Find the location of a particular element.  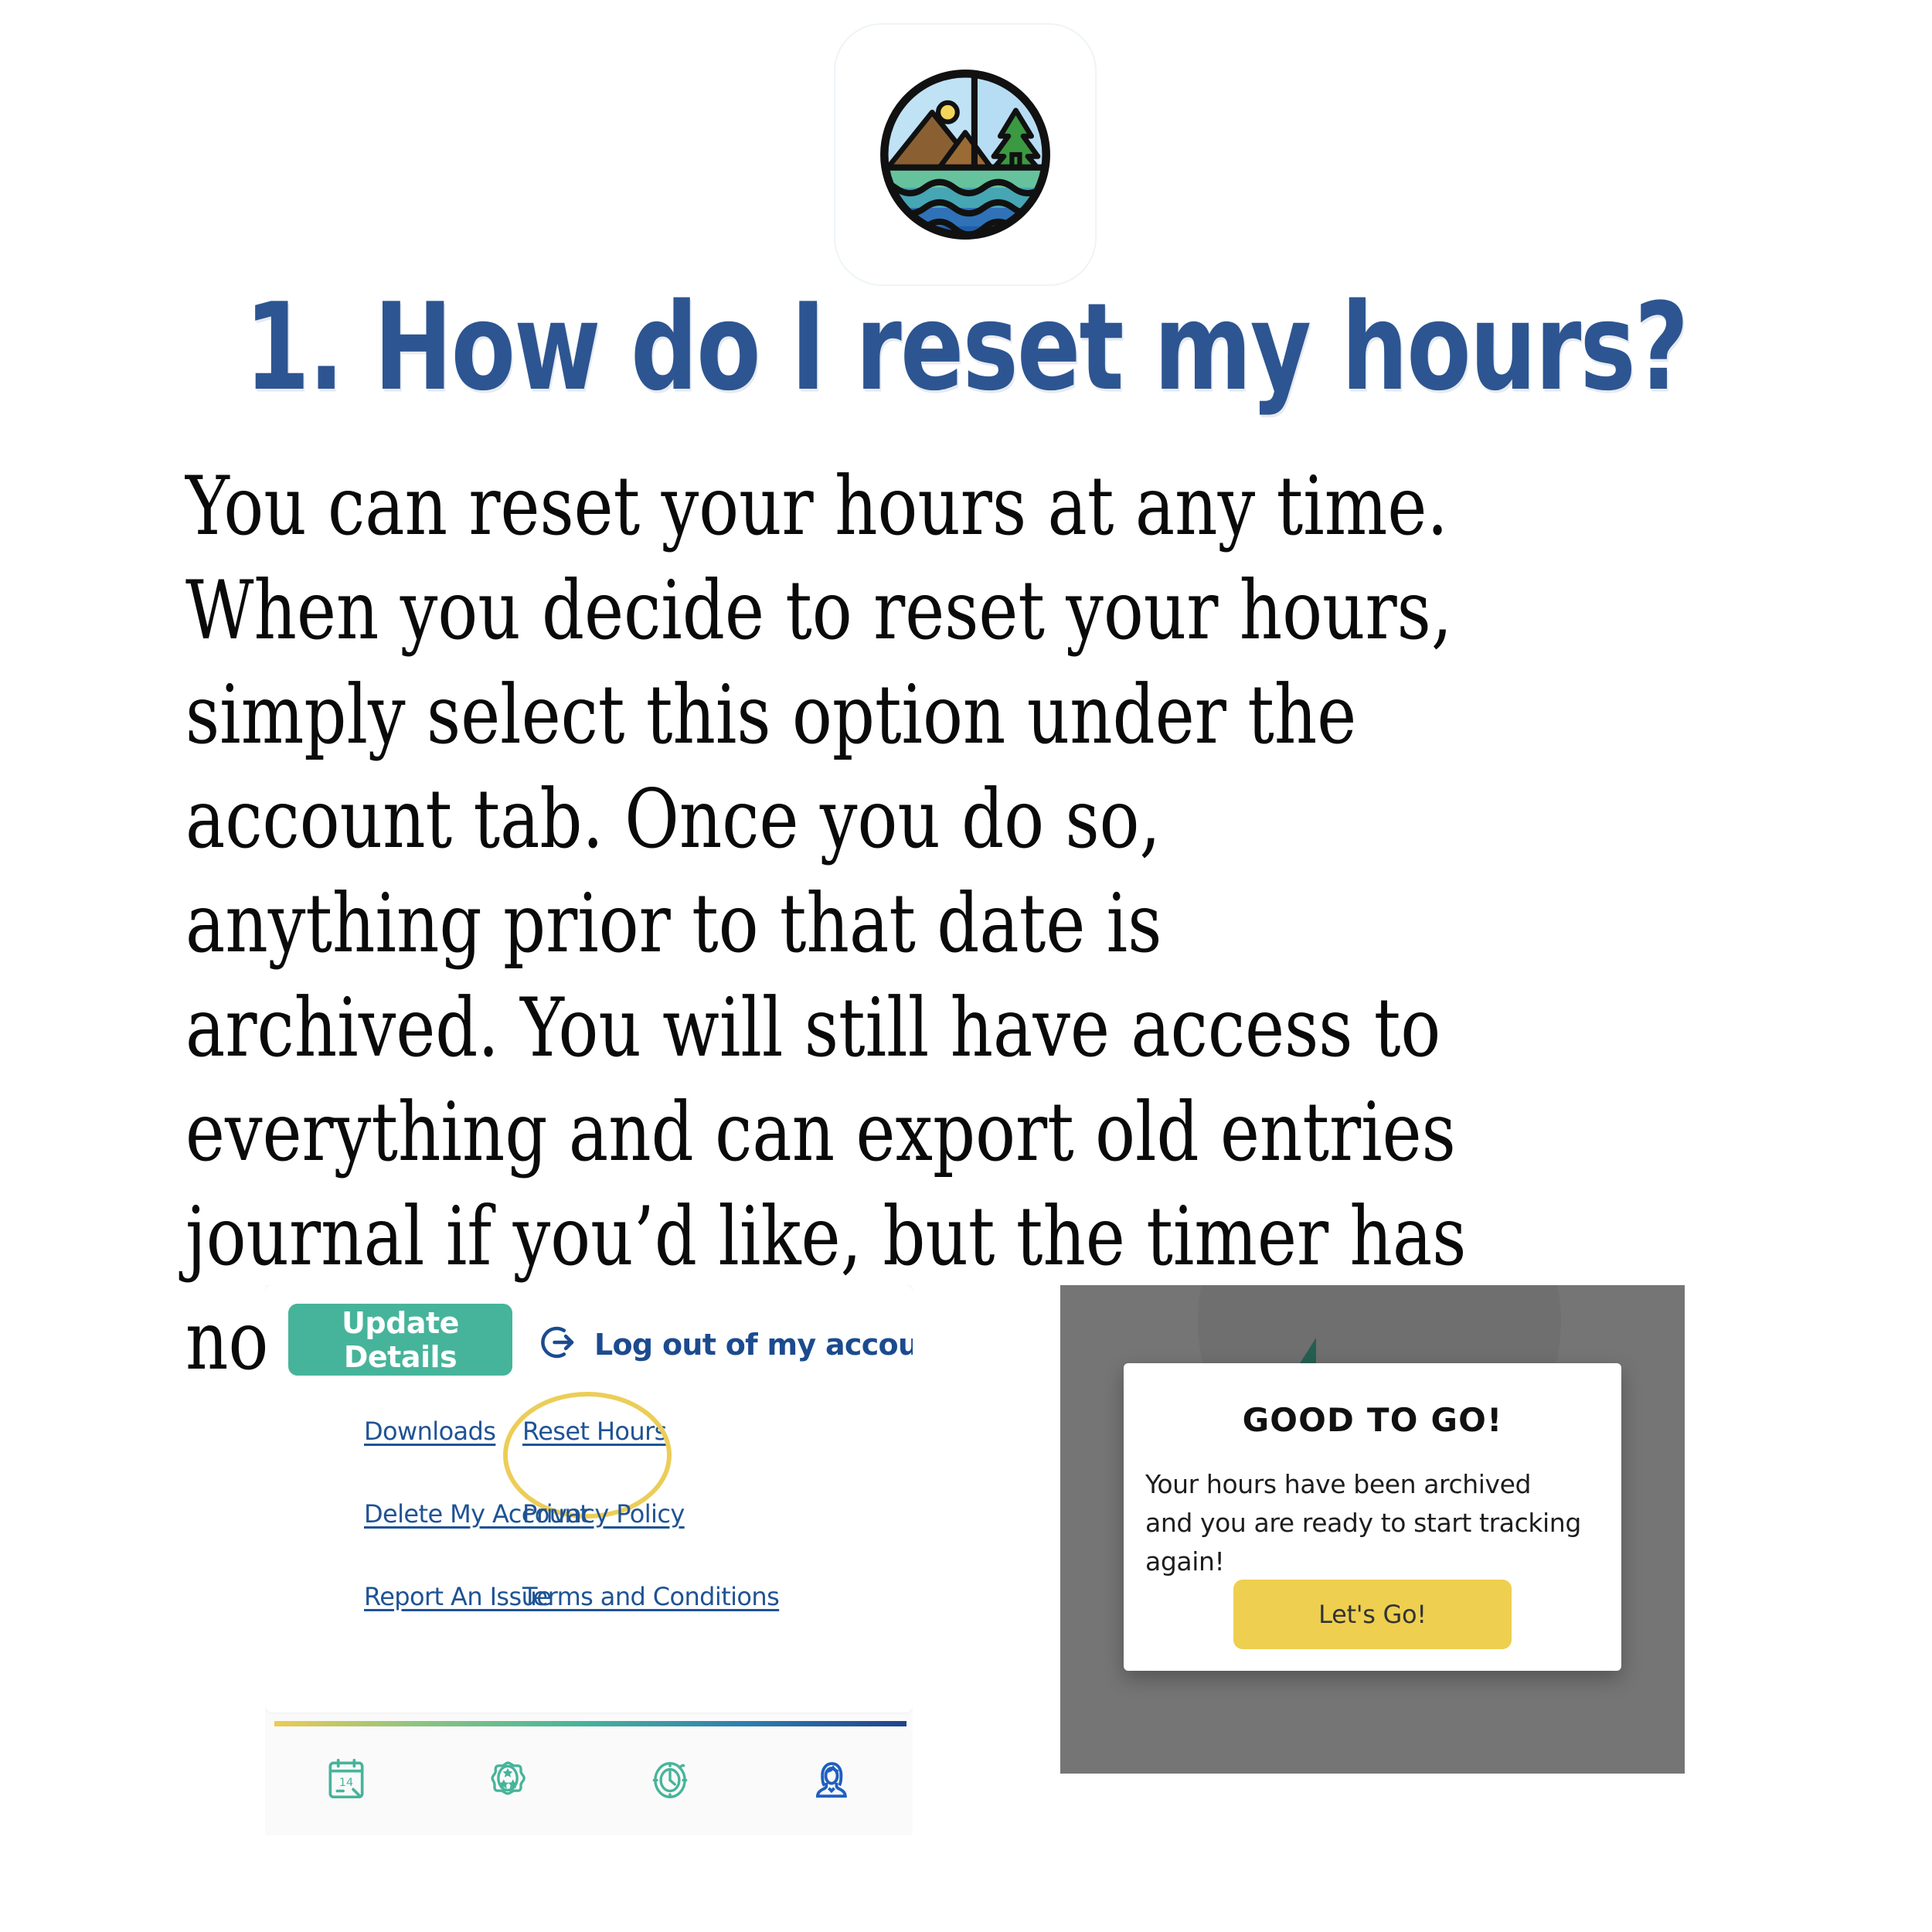

award-badge-icon is located at coordinates (508, 1781).